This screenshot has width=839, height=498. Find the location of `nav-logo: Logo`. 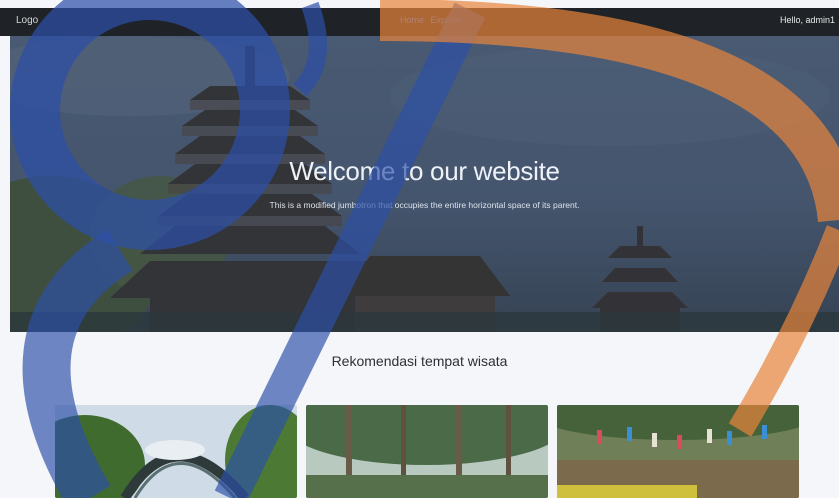

nav-logo: Logo is located at coordinates (27, 20).